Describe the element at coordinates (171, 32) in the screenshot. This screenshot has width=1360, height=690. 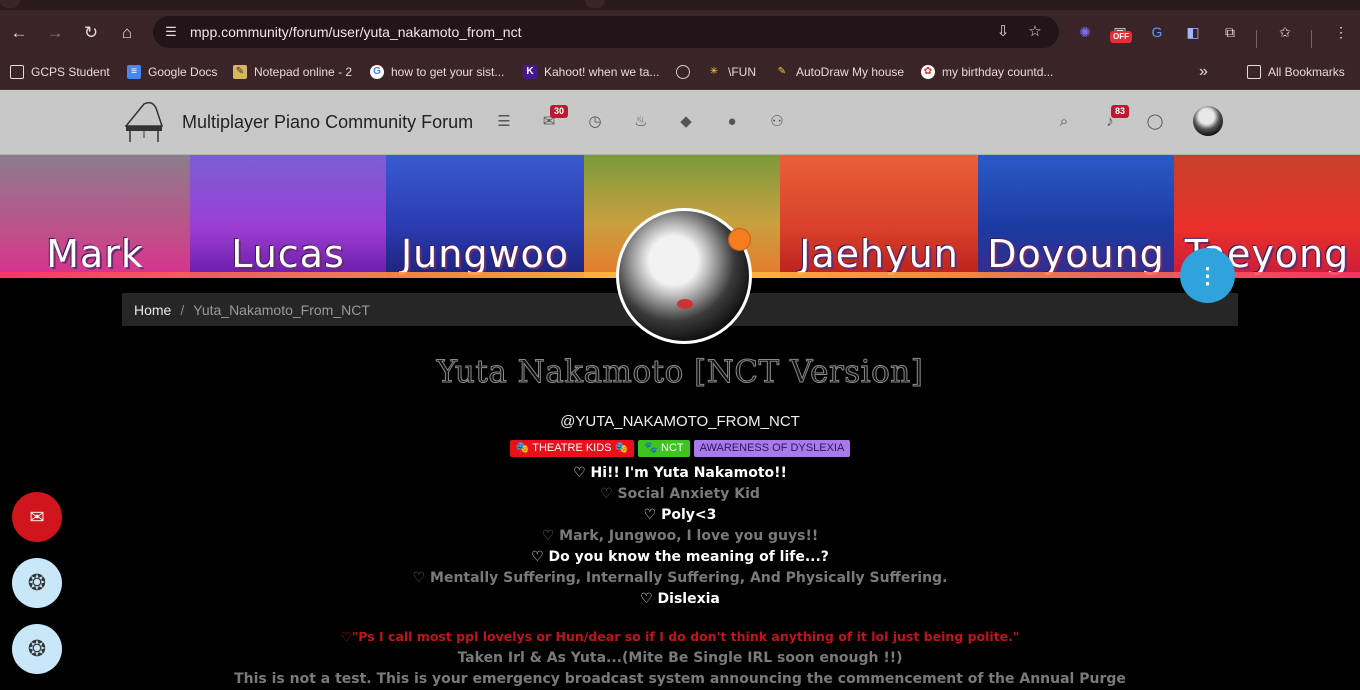
I see `site-info-icon: ☰` at that location.